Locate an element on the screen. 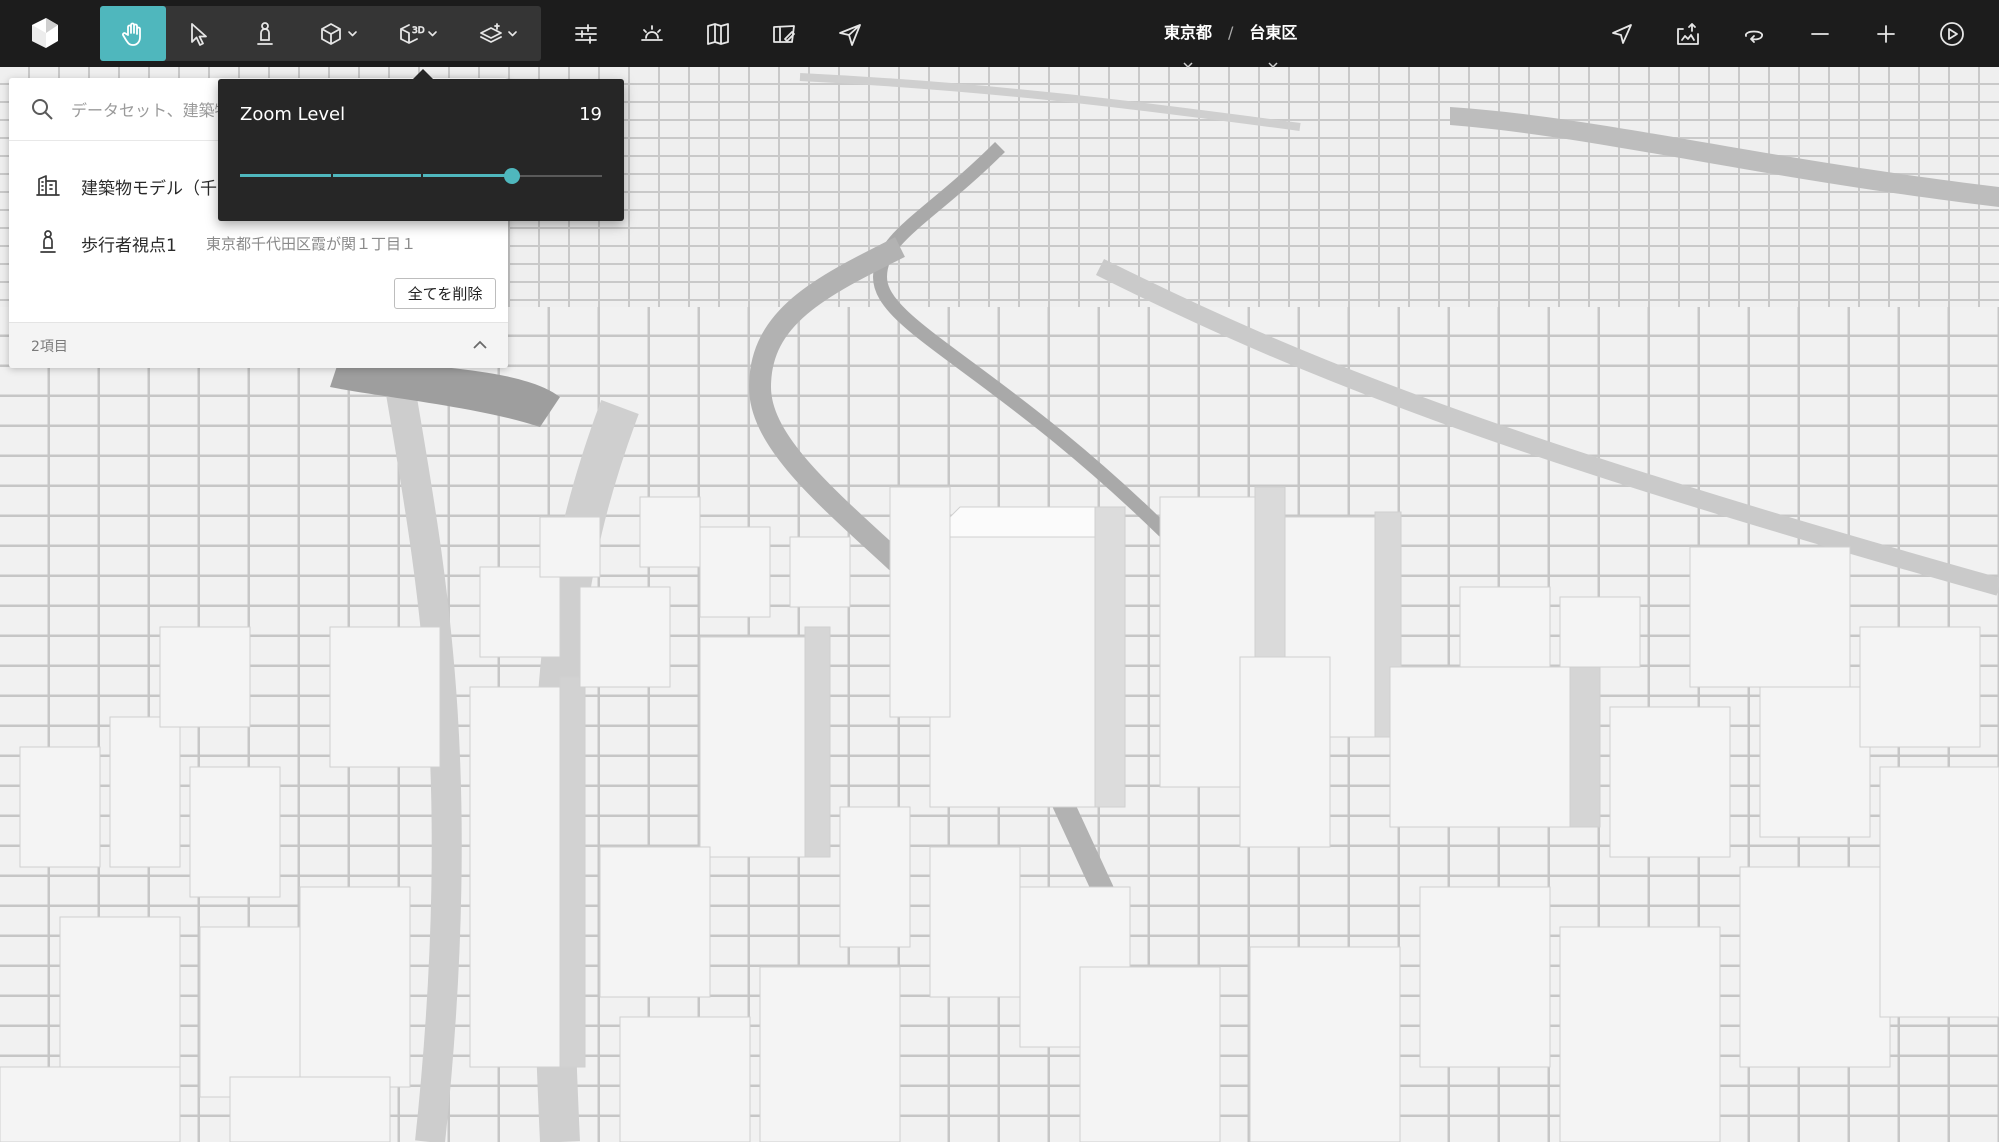  location-arrow-icon is located at coordinates (1622, 33).